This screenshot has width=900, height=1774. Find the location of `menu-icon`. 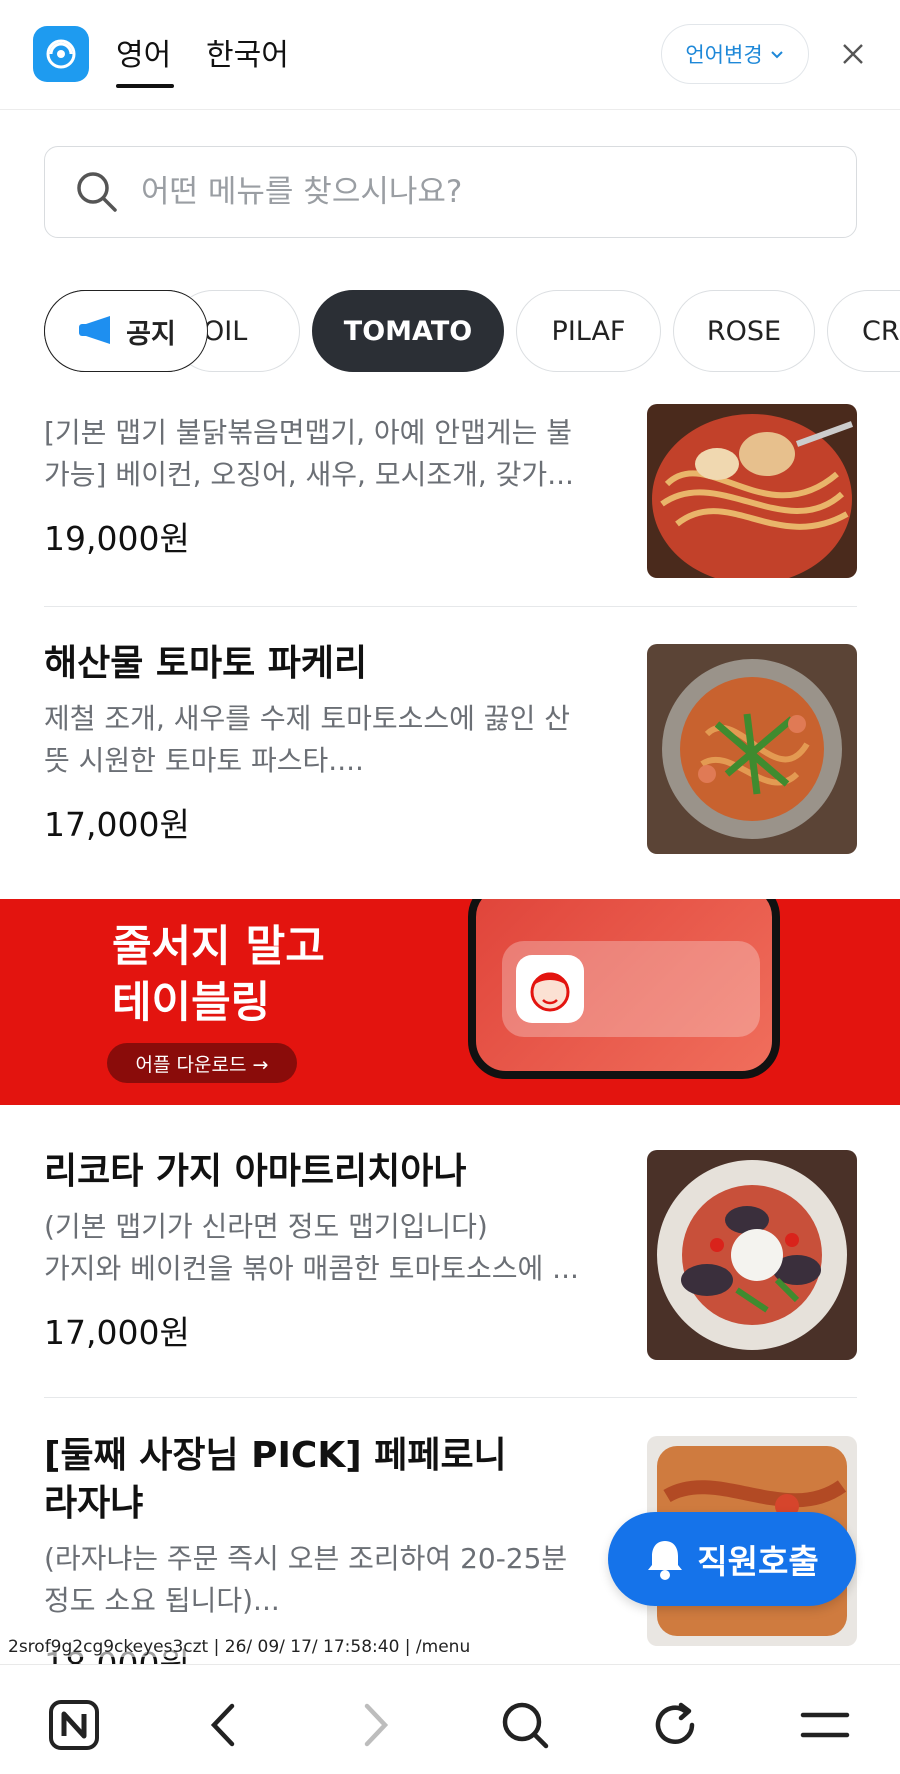

menu-icon is located at coordinates (825, 1725).